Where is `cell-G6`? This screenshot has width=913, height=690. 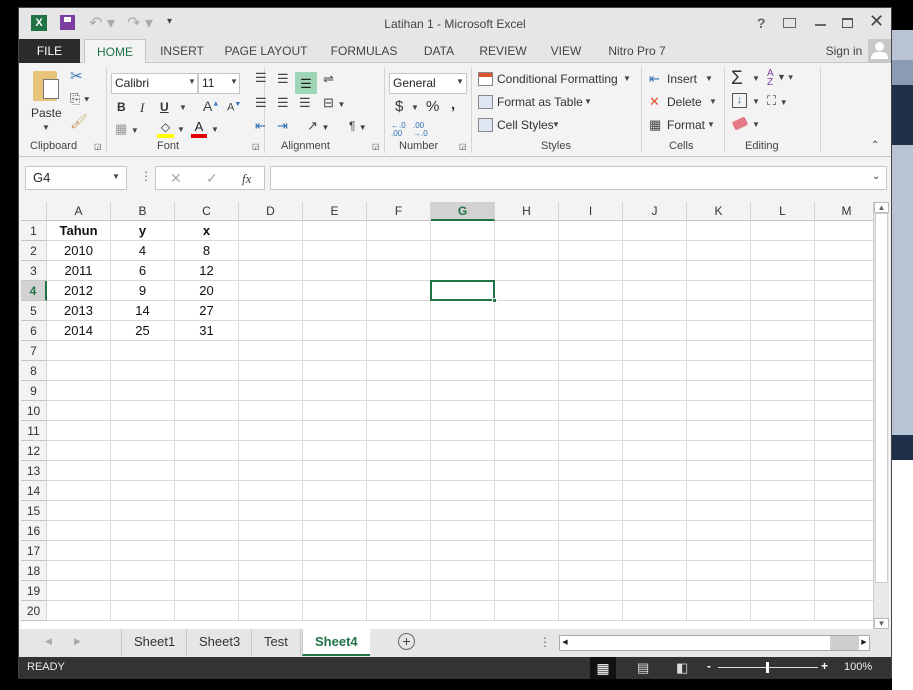
cell-G6 is located at coordinates (463, 331).